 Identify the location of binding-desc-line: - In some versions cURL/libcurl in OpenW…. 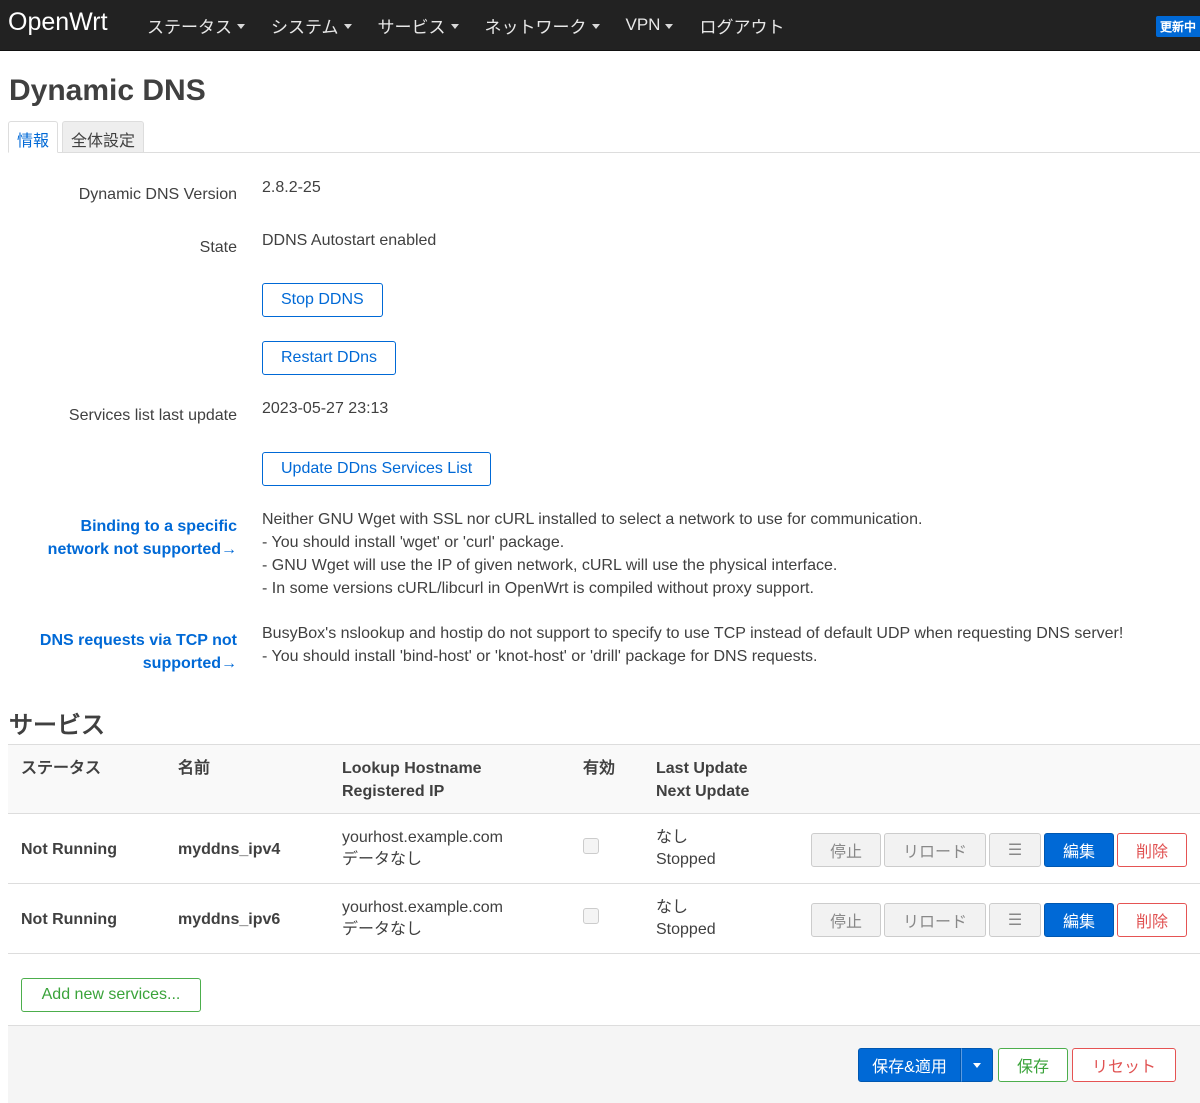
(538, 588).